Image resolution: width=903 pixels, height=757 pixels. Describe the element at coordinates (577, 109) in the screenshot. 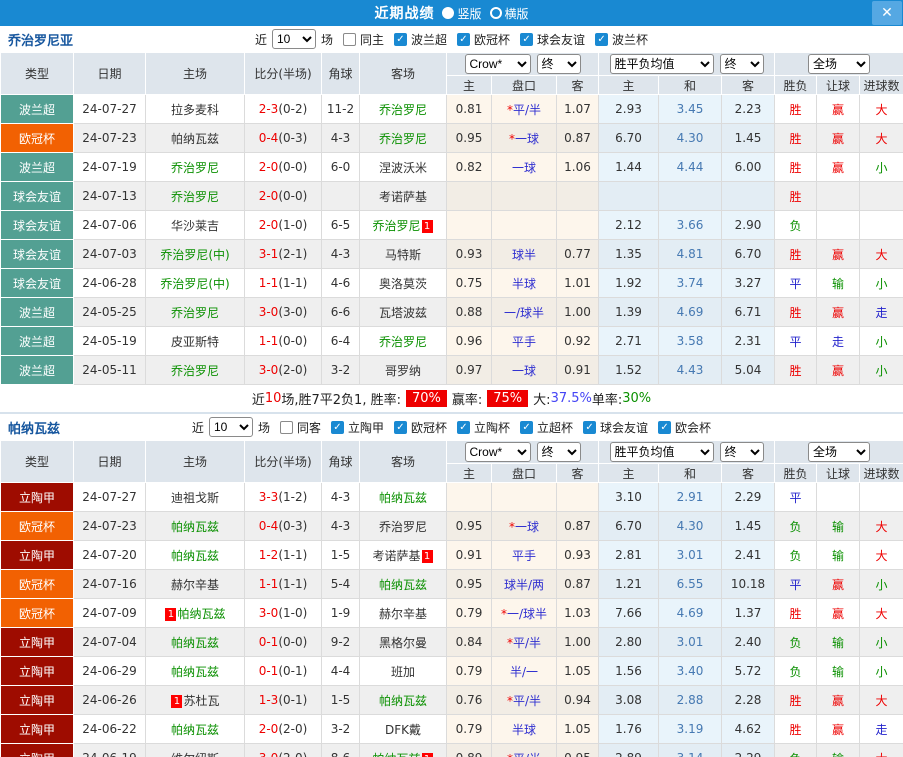

I see `crow-odds-away: 1.07` at that location.